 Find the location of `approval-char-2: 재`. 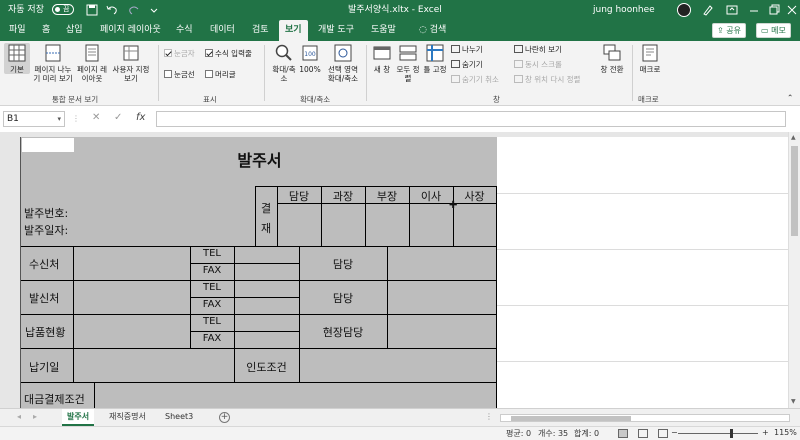

approval-char-2: 재 is located at coordinates (266, 228).